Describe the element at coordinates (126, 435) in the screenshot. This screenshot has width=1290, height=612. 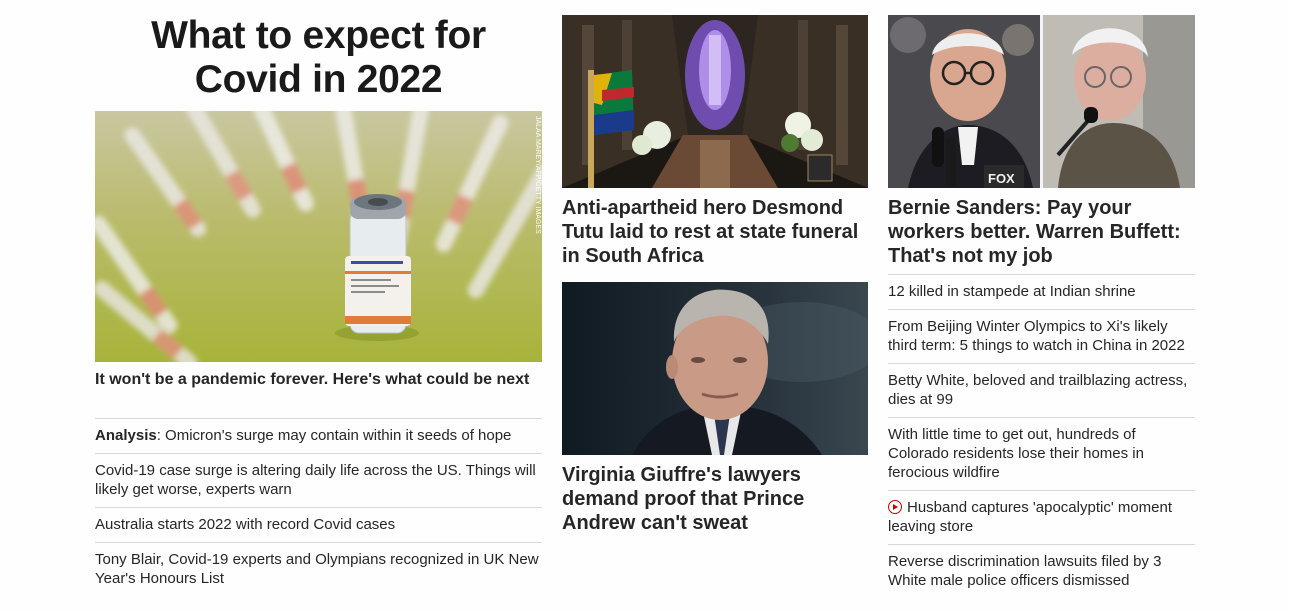
I see `analysis-label: Analysis` at that location.